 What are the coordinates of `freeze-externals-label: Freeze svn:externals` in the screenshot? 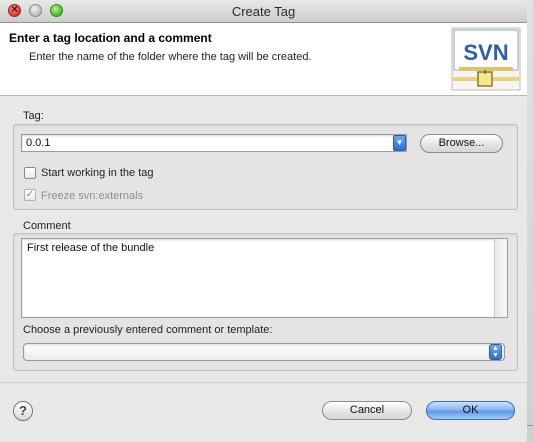 It's located at (92, 196).